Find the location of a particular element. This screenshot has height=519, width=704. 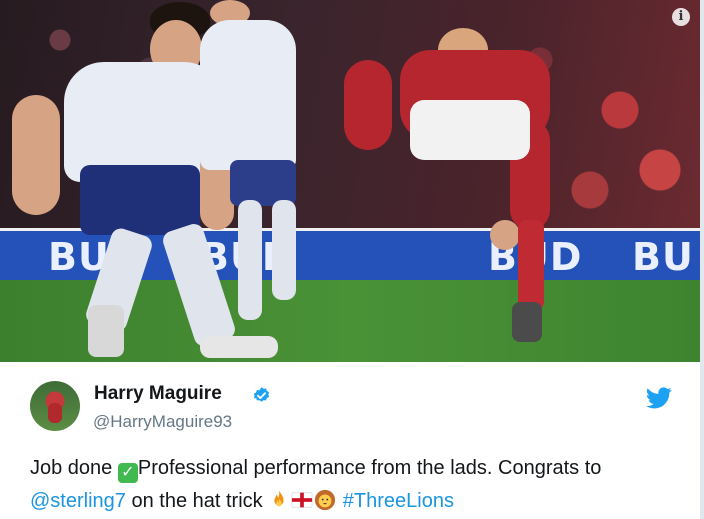

author-handle: @HarryMaguire93 is located at coordinates (162, 422).